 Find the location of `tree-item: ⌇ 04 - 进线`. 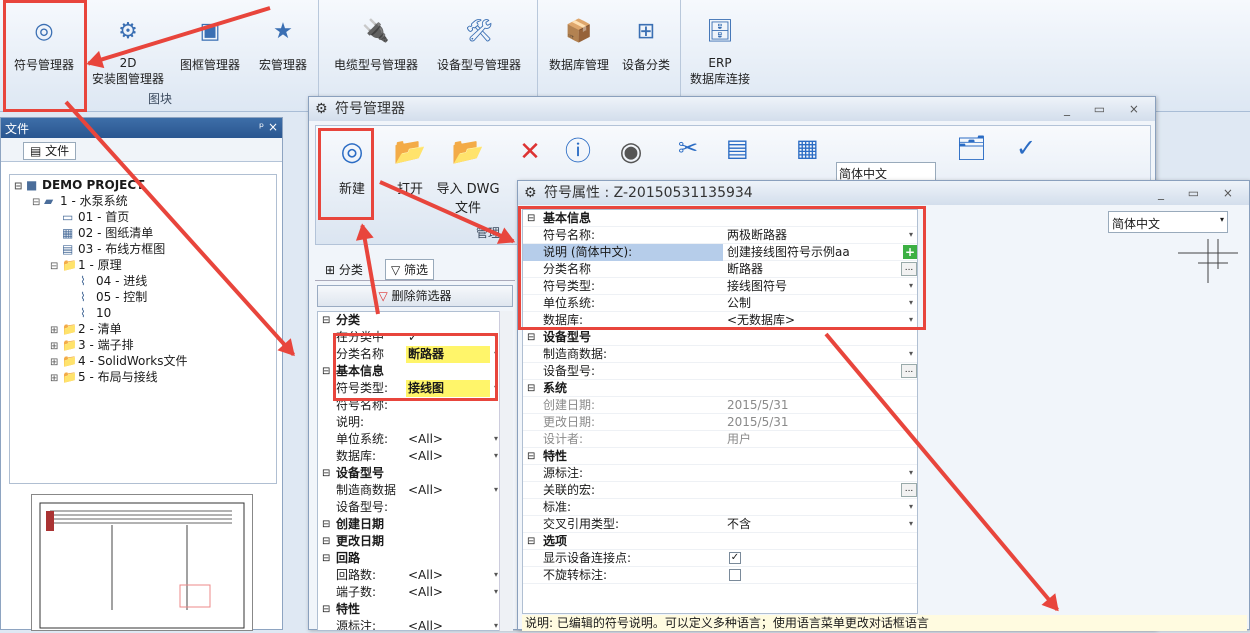

tree-item: ⌇ 04 - 进线 is located at coordinates (143, 281).